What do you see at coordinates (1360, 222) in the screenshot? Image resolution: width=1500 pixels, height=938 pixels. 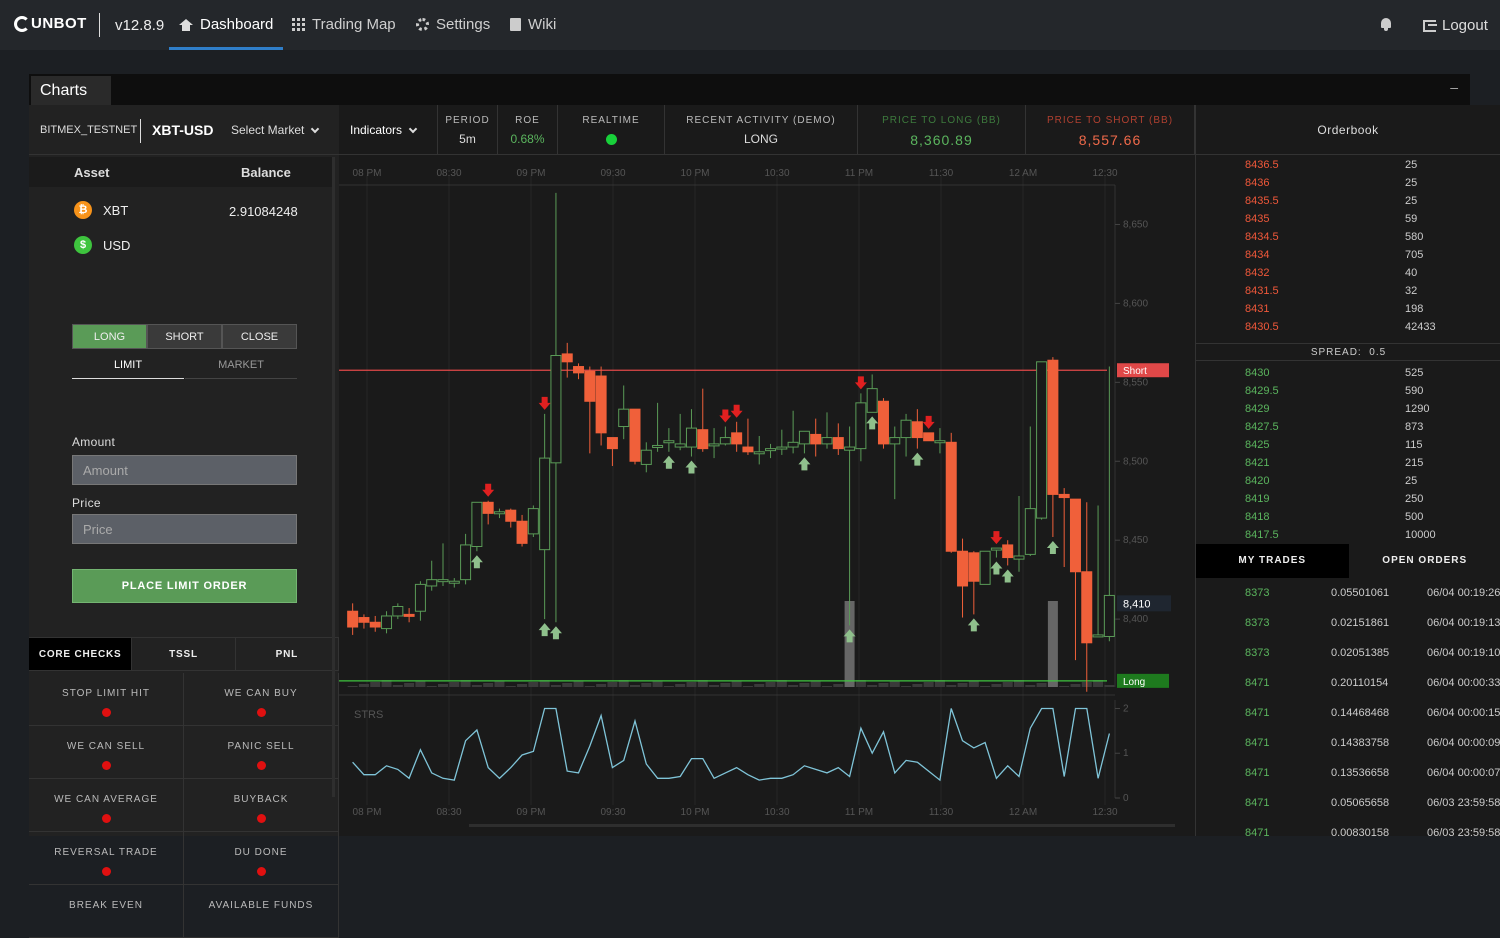 I see `orderbook-ask-row: 843559` at bounding box center [1360, 222].